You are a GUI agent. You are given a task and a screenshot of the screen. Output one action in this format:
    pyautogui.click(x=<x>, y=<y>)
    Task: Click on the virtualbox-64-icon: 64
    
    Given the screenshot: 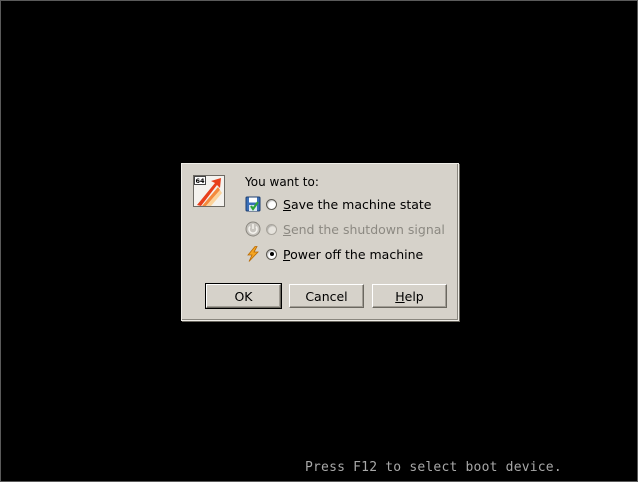 What is the action you would take?
    pyautogui.click(x=209, y=191)
    